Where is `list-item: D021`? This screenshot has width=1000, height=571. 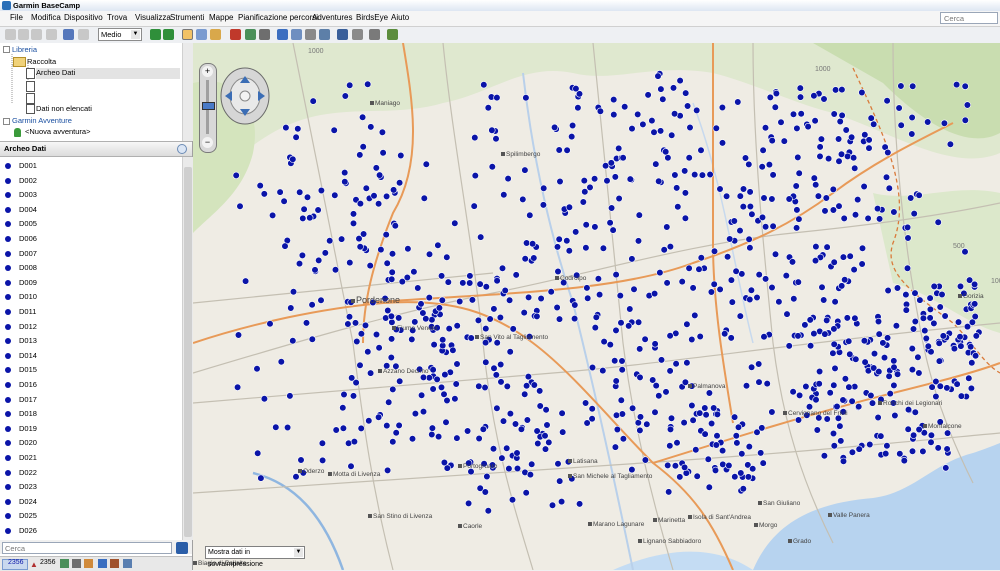 list-item: D021 is located at coordinates (91, 458).